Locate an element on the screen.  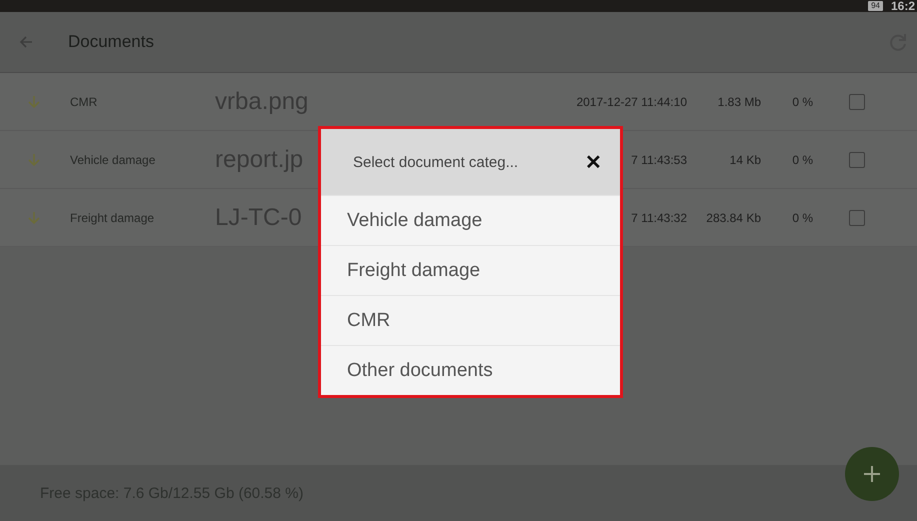
file-date: 7 11:43:53 is located at coordinates (659, 159).